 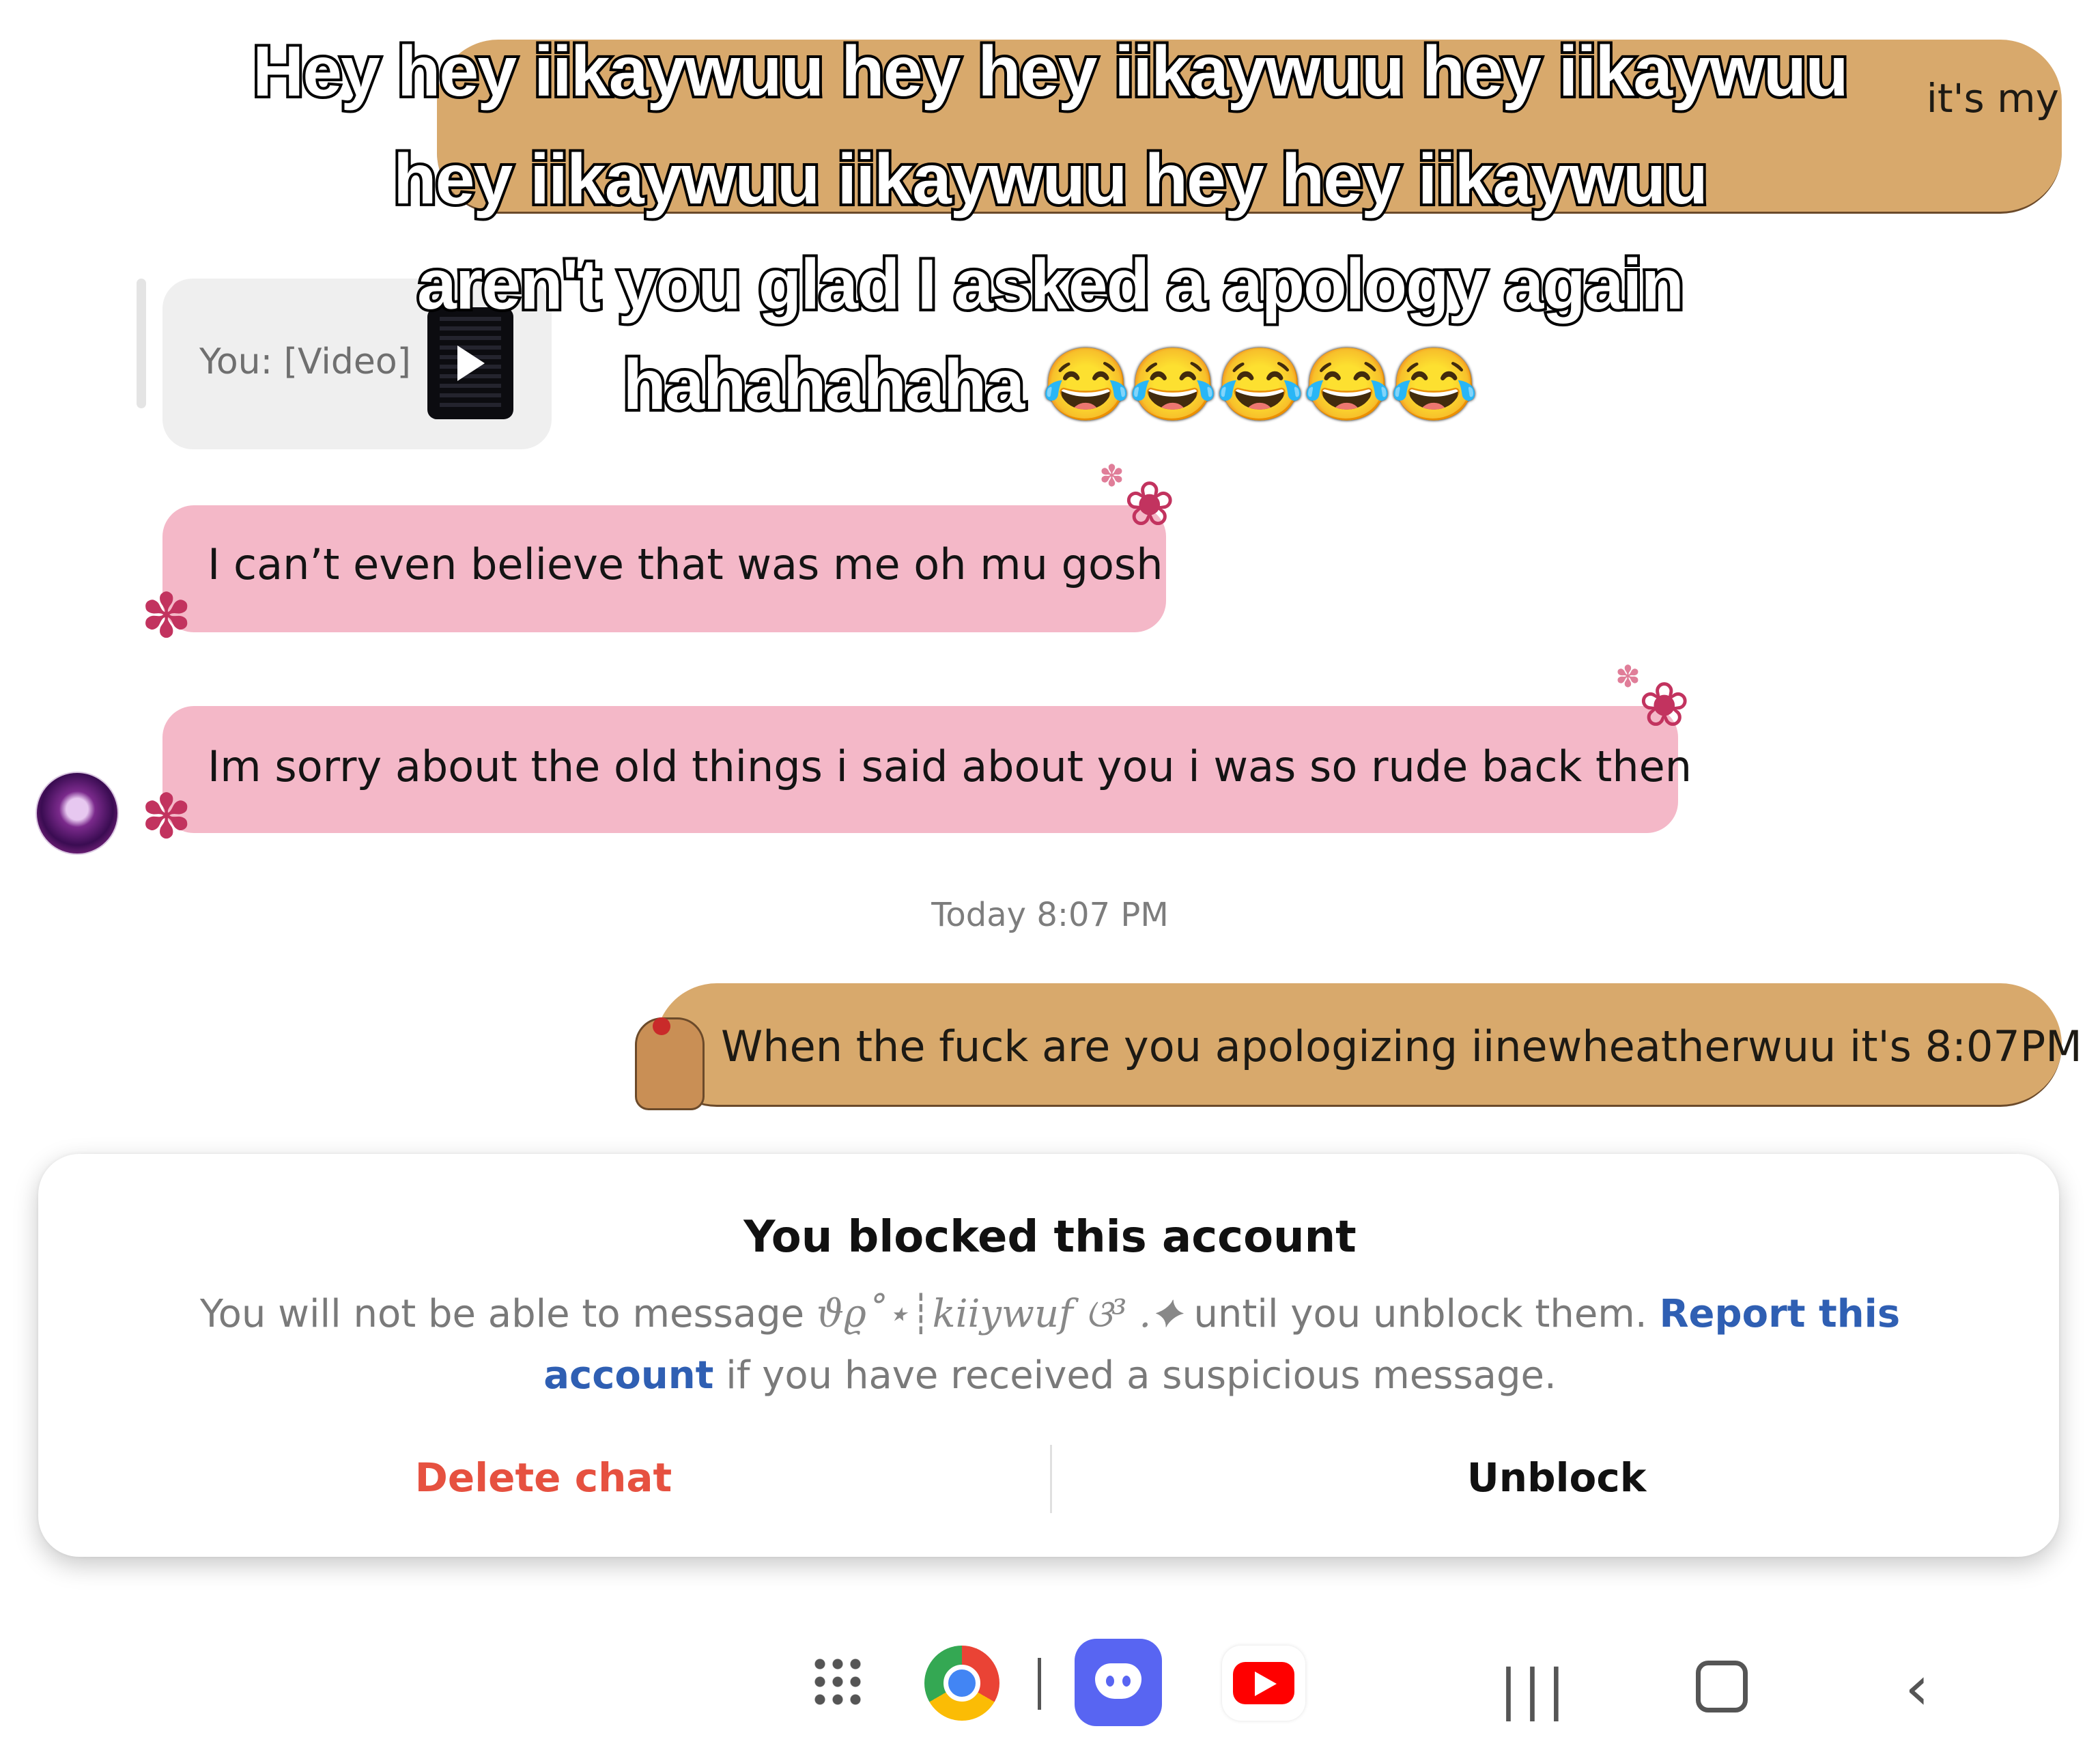 I want to click on blocked-card-title: You blocked this account, so click(x=1050, y=1237).